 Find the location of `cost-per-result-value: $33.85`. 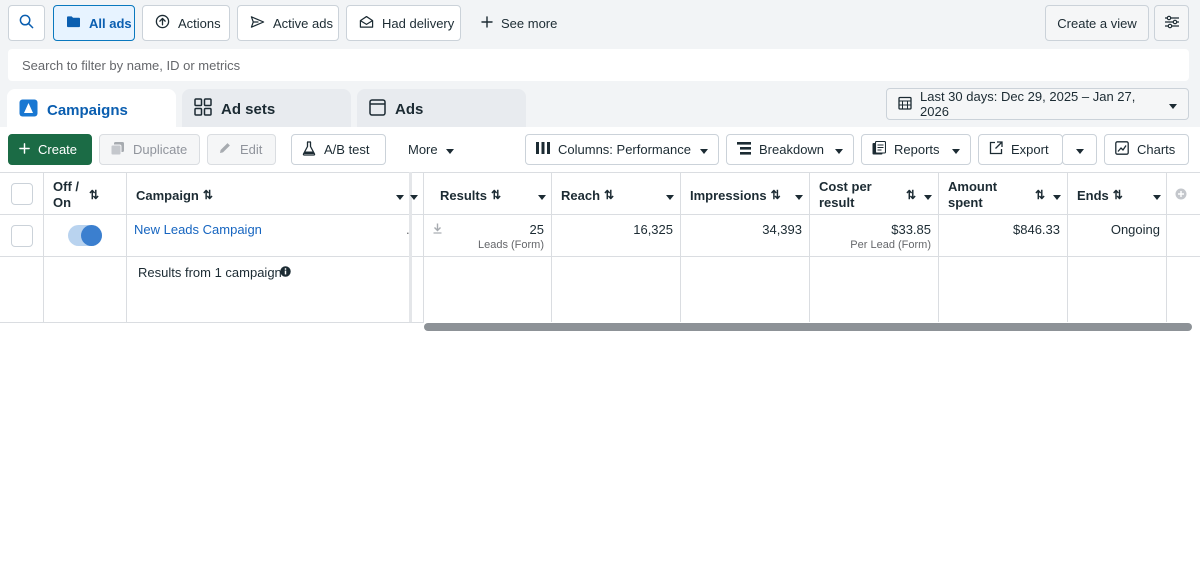

cost-per-result-value: $33.85 is located at coordinates (911, 229).